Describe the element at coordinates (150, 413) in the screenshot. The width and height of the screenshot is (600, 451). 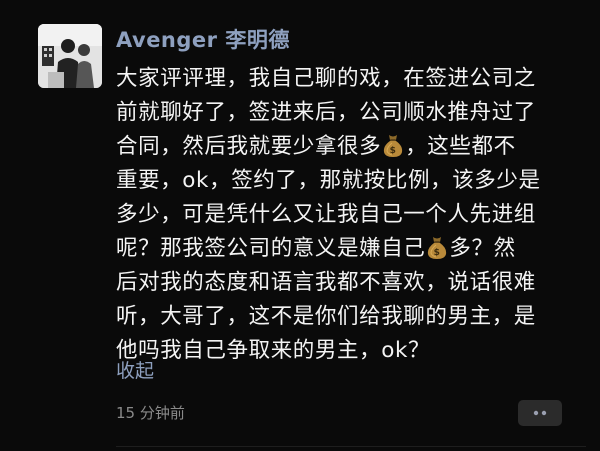
I see `post-timestamp: 15 分钟前` at that location.